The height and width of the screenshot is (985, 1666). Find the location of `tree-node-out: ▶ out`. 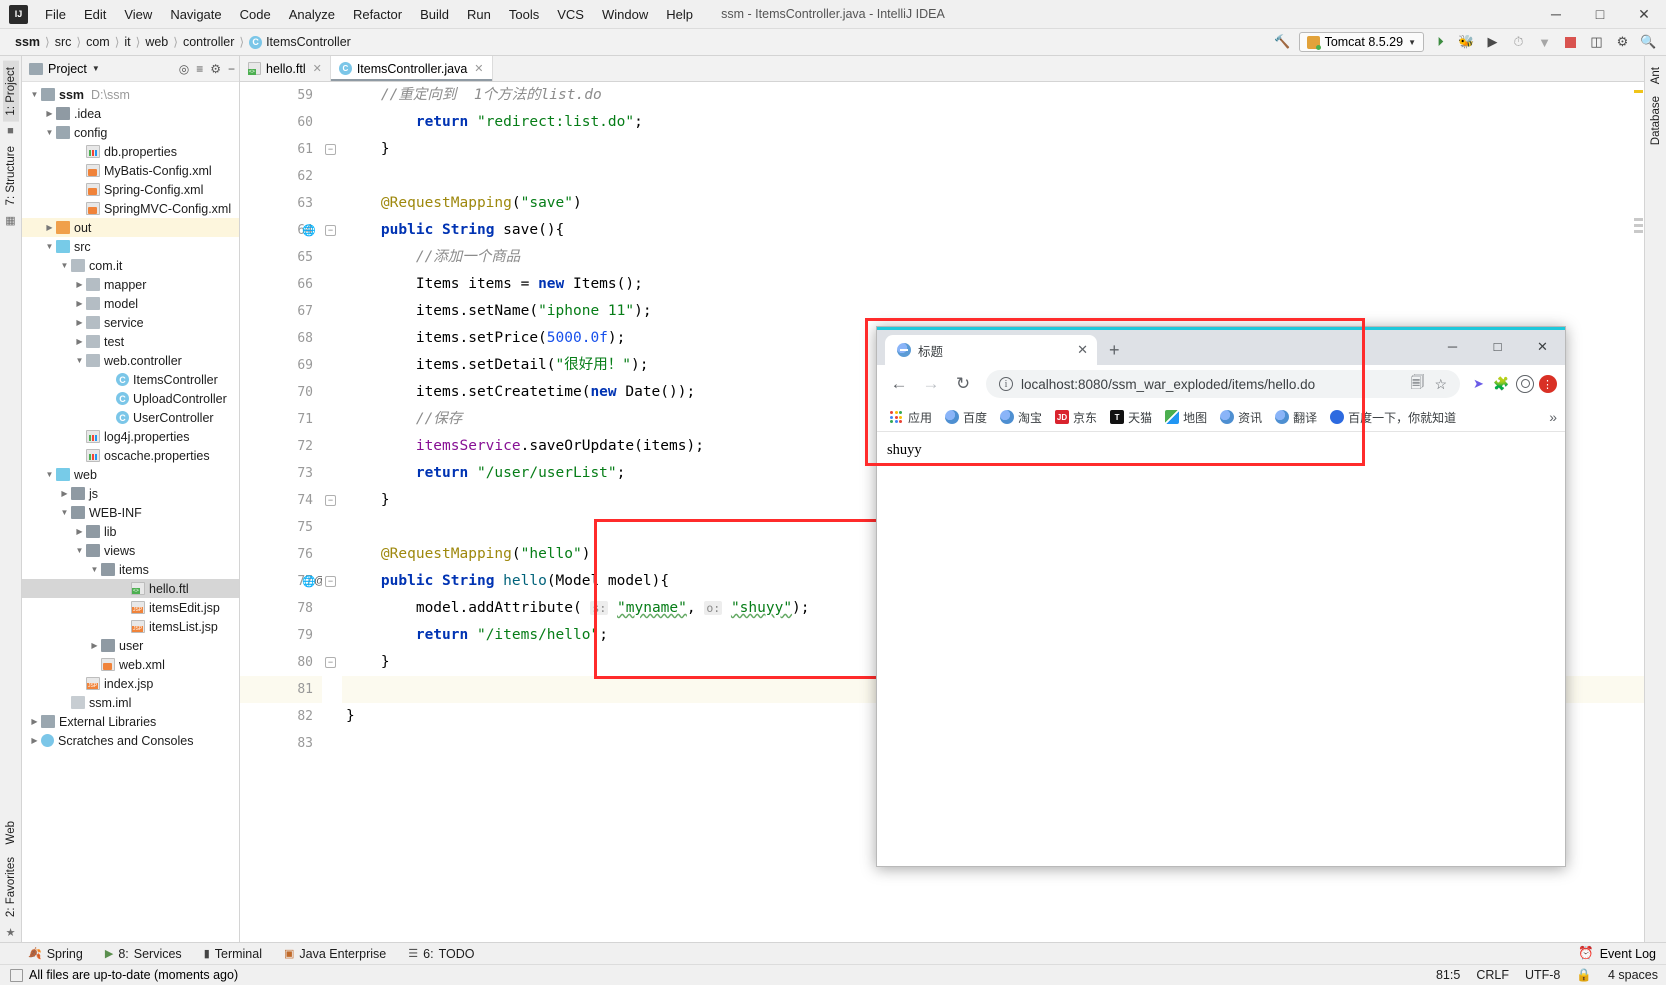

tree-node-out: ▶ out is located at coordinates (130, 227).